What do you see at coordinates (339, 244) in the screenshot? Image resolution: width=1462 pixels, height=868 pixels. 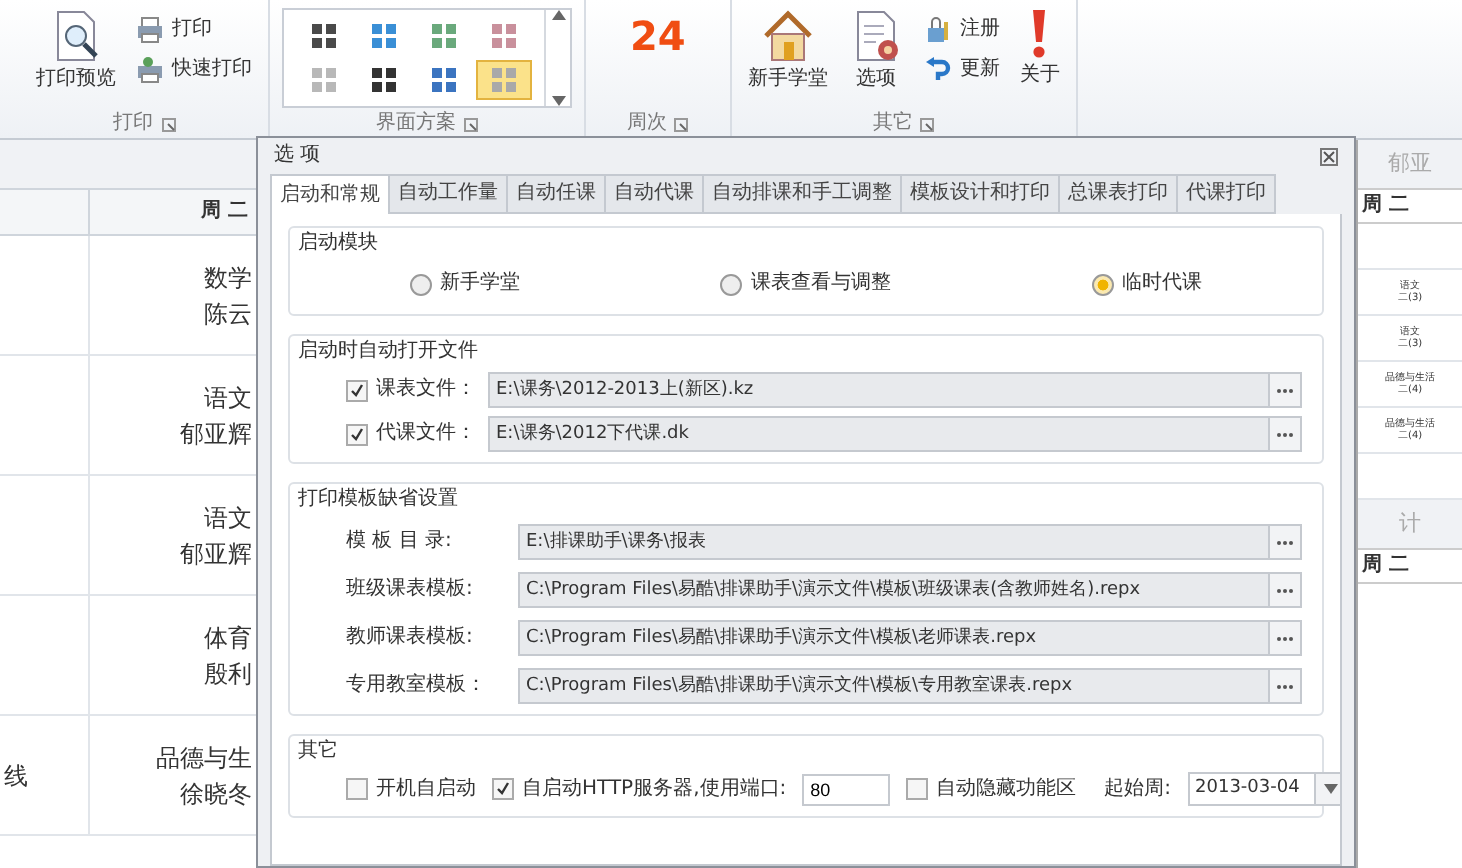 I see `group-title: 启动模块` at bounding box center [339, 244].